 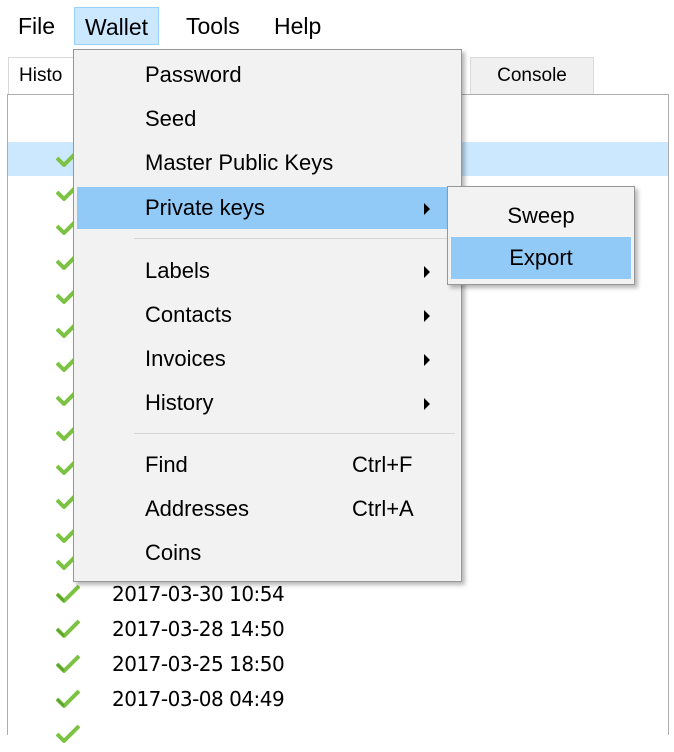 I want to click on menu-item-label: Invoices, so click(x=185, y=358).